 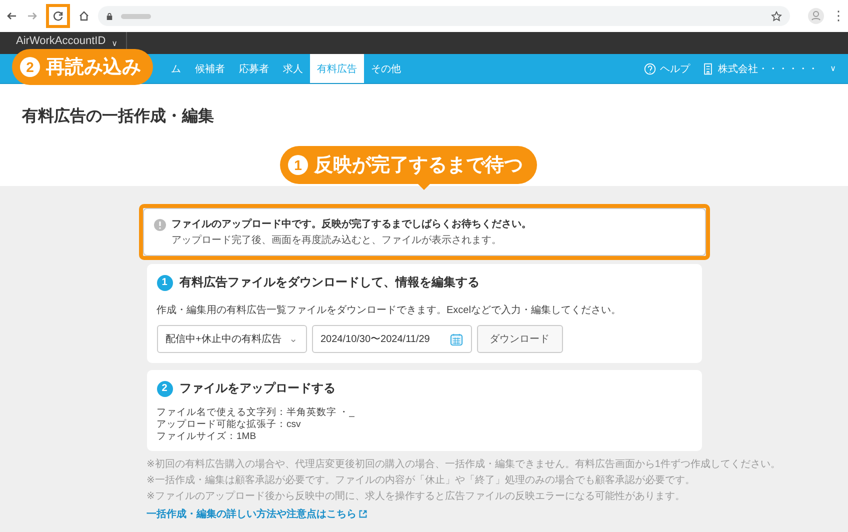 I want to click on back-icon, so click(x=12, y=16).